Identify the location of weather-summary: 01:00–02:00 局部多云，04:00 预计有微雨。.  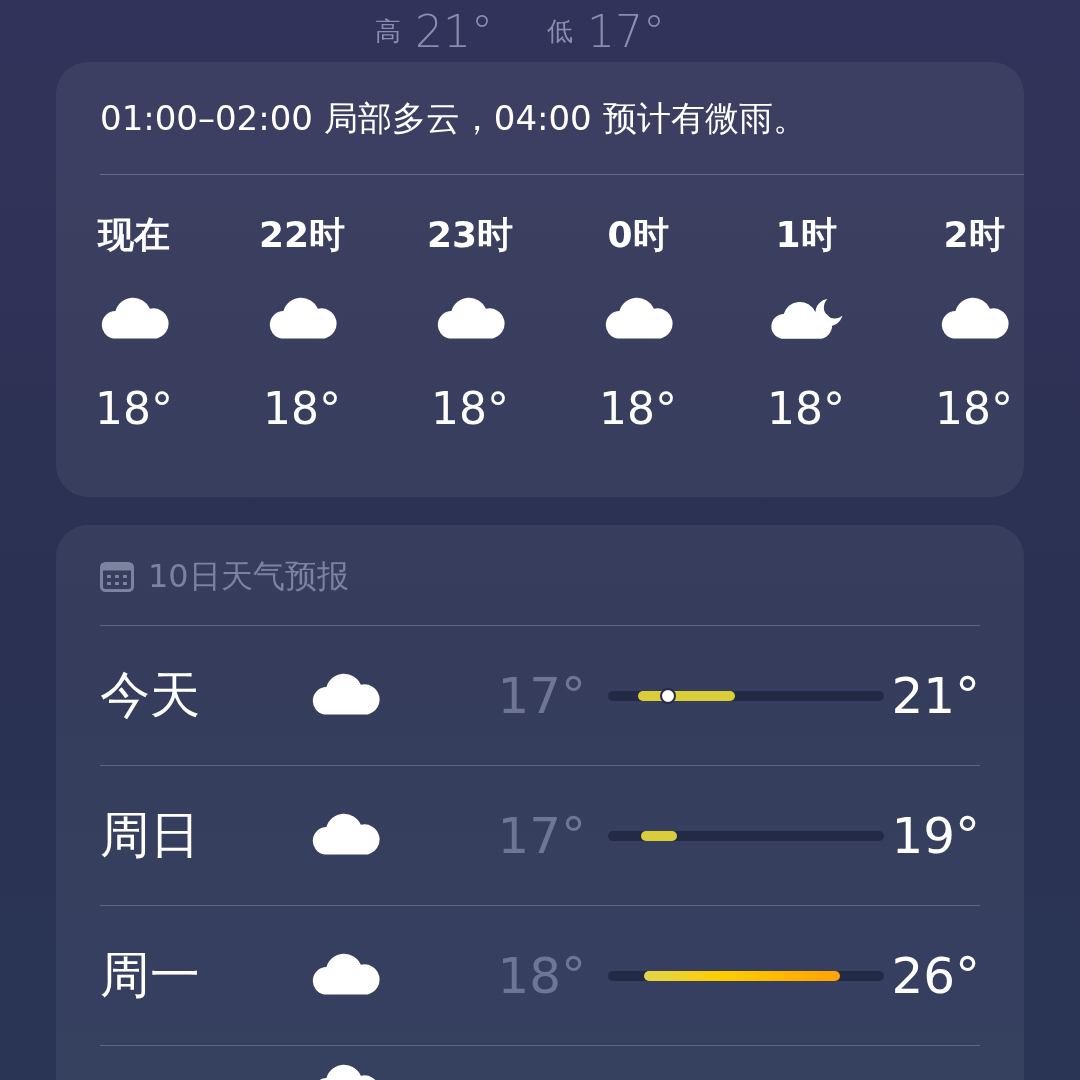
(454, 118).